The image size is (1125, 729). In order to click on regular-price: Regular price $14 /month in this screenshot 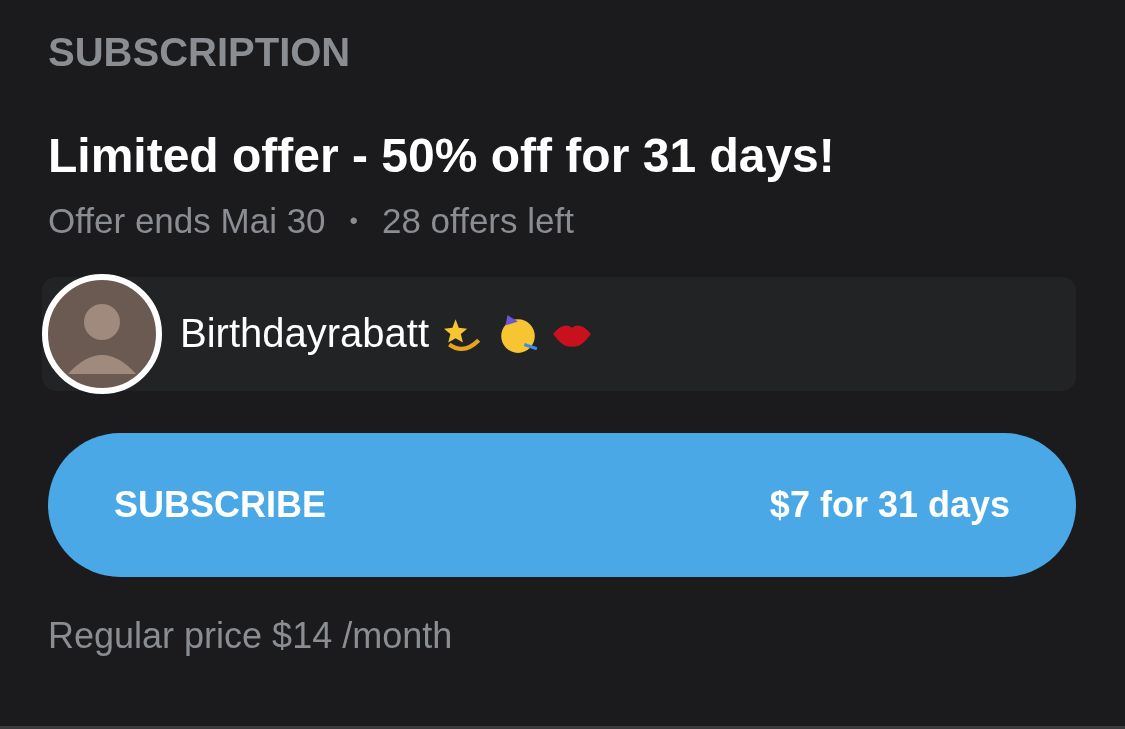, I will do `click(251, 635)`.